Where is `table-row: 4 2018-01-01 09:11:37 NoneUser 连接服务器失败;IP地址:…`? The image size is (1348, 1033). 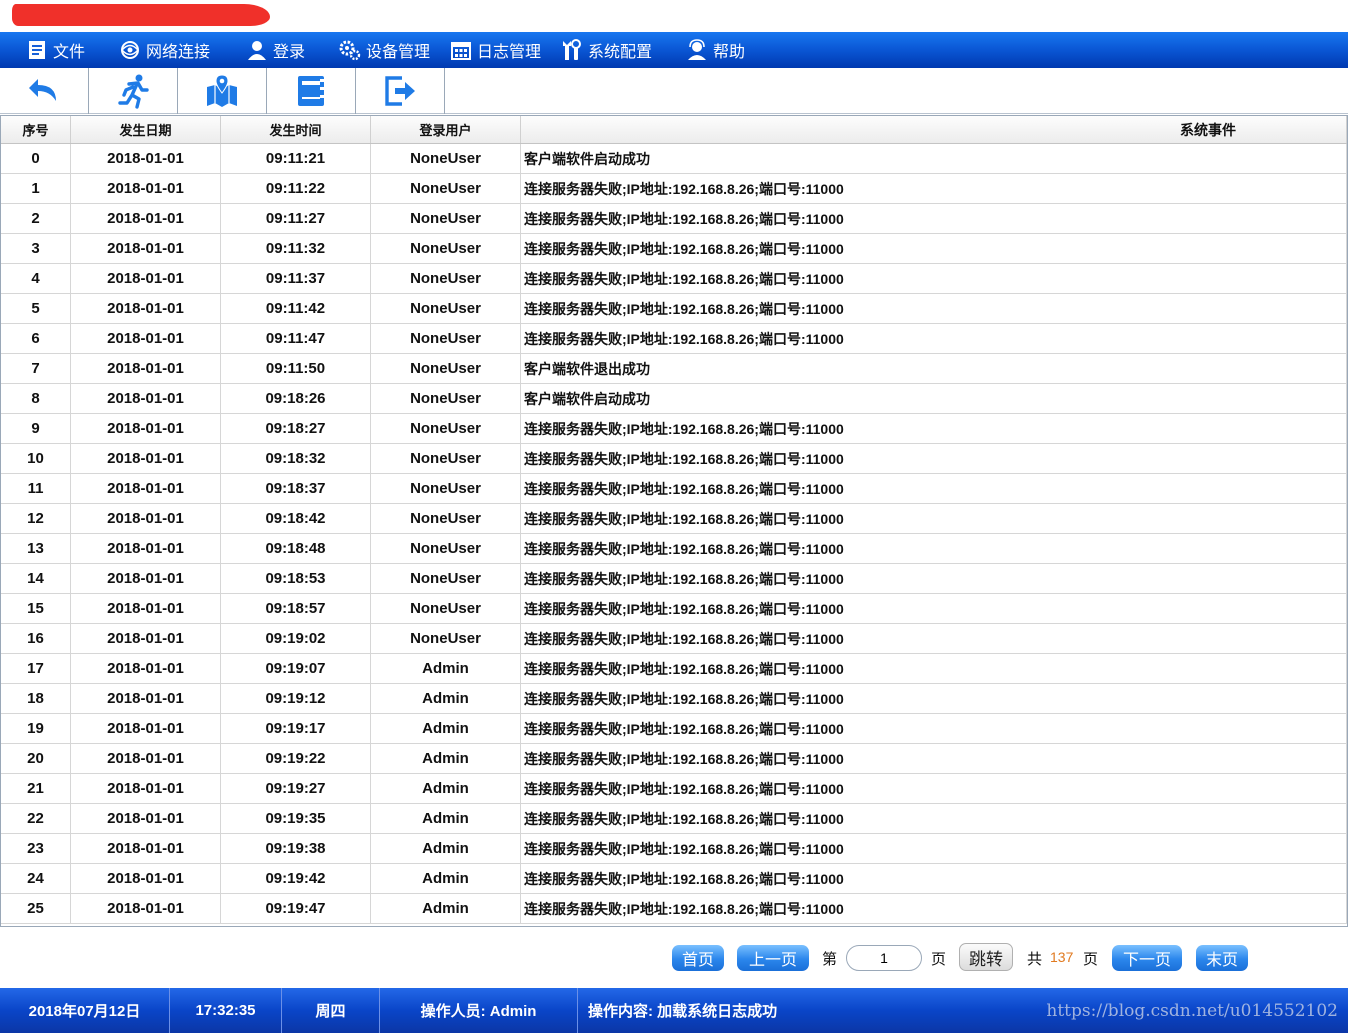 table-row: 4 2018-01-01 09:11:37 NoneUser 连接服务器失败;IP地址:… is located at coordinates (674, 279).